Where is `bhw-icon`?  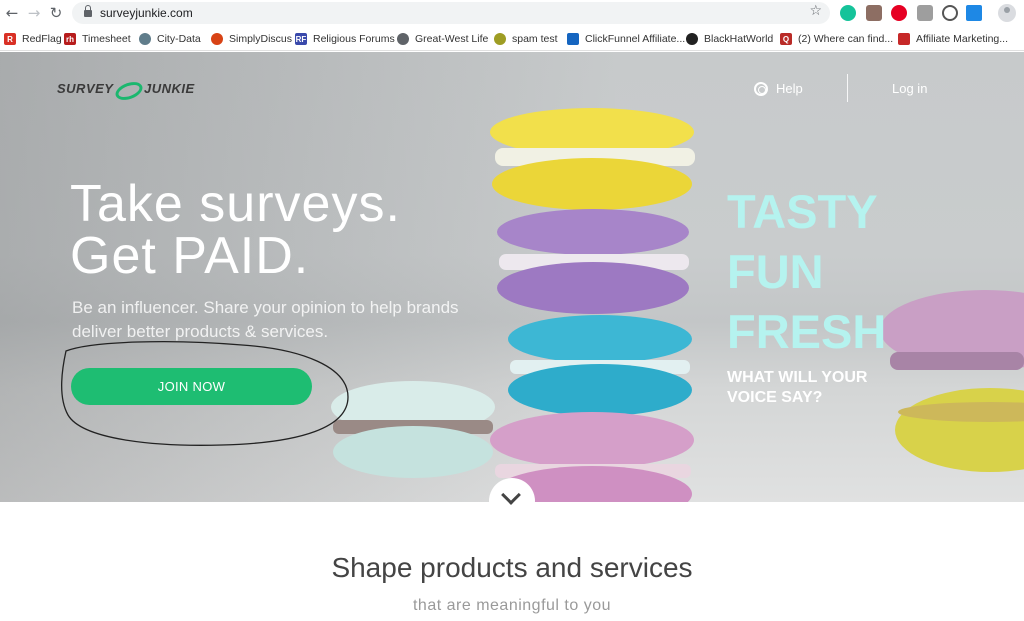
bhw-icon is located at coordinates (692, 39).